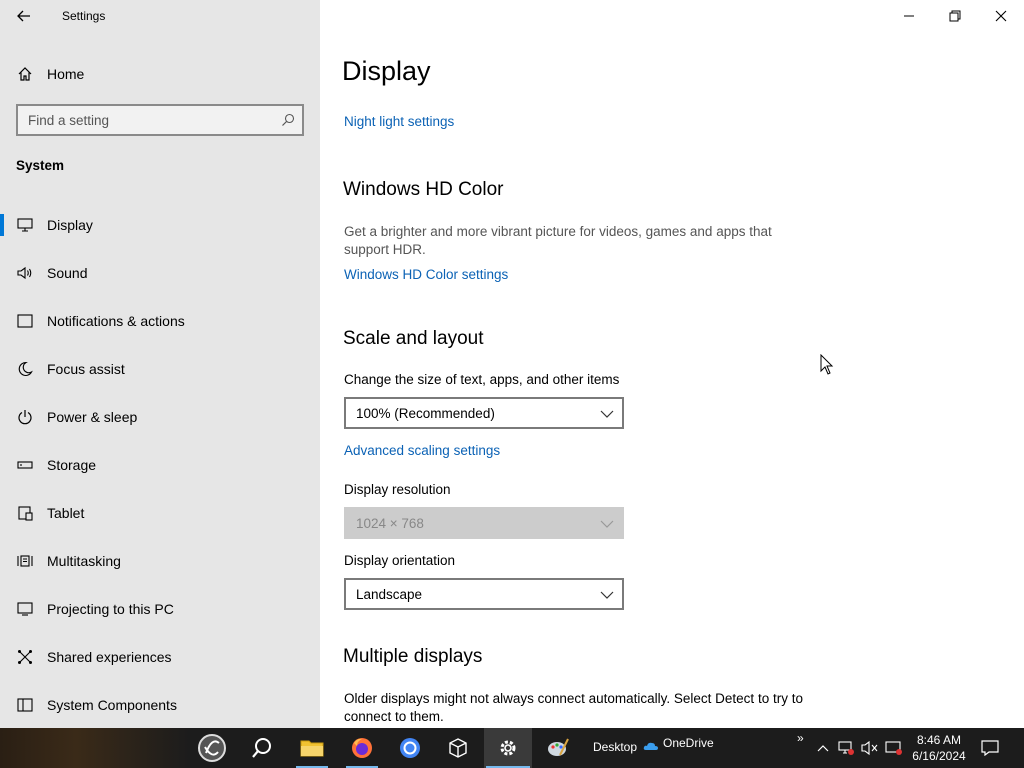  I want to click on sidebar-item-shared-experiences: Shared experiences, so click(160, 657).